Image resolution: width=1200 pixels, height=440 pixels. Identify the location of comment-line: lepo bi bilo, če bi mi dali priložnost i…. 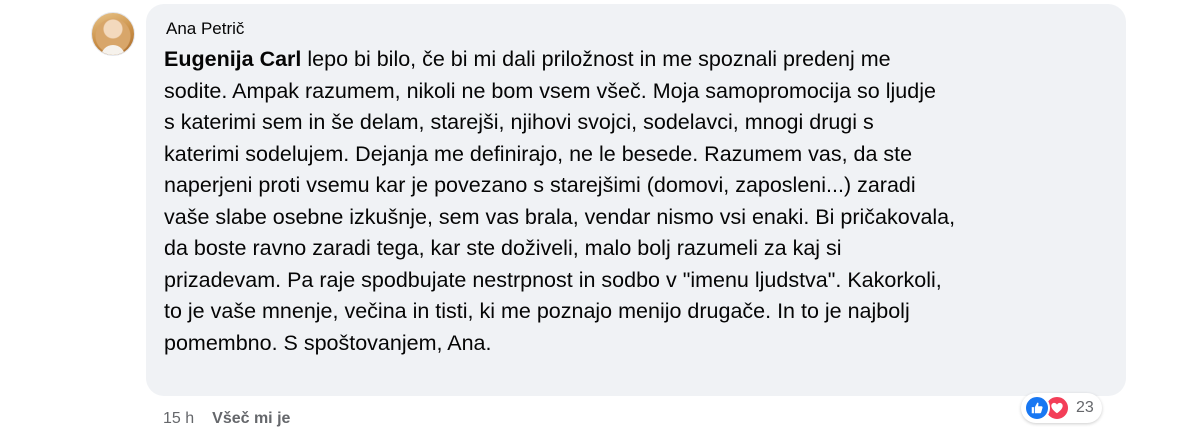
(596, 59).